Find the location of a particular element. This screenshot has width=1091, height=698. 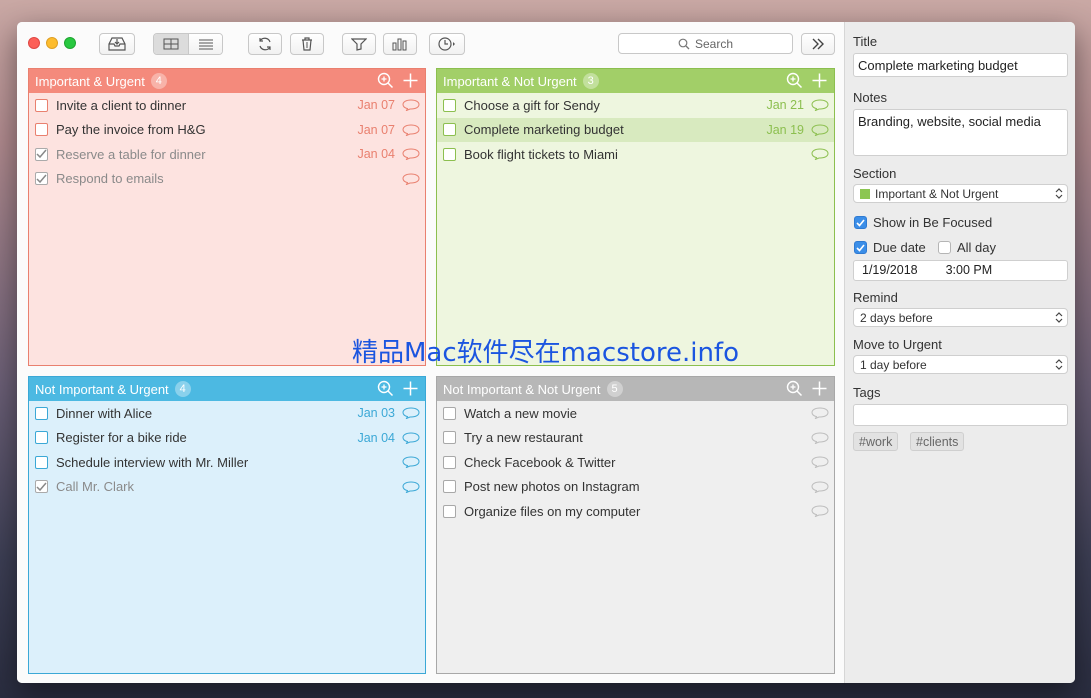

task-row: Schedule interview with Mr. Miller is located at coordinates (227, 462).